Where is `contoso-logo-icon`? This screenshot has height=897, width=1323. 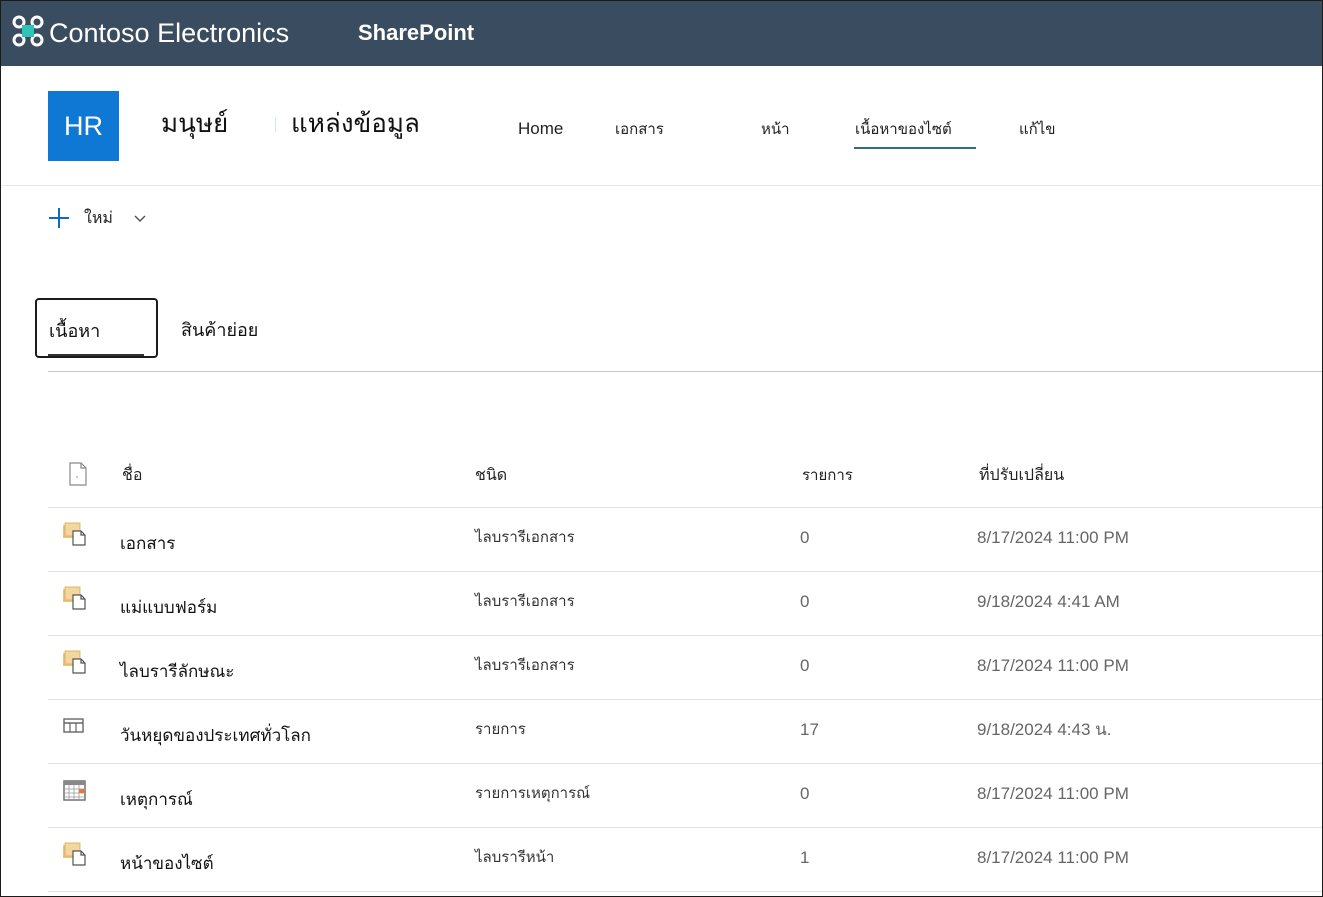
contoso-logo-icon is located at coordinates (28, 31).